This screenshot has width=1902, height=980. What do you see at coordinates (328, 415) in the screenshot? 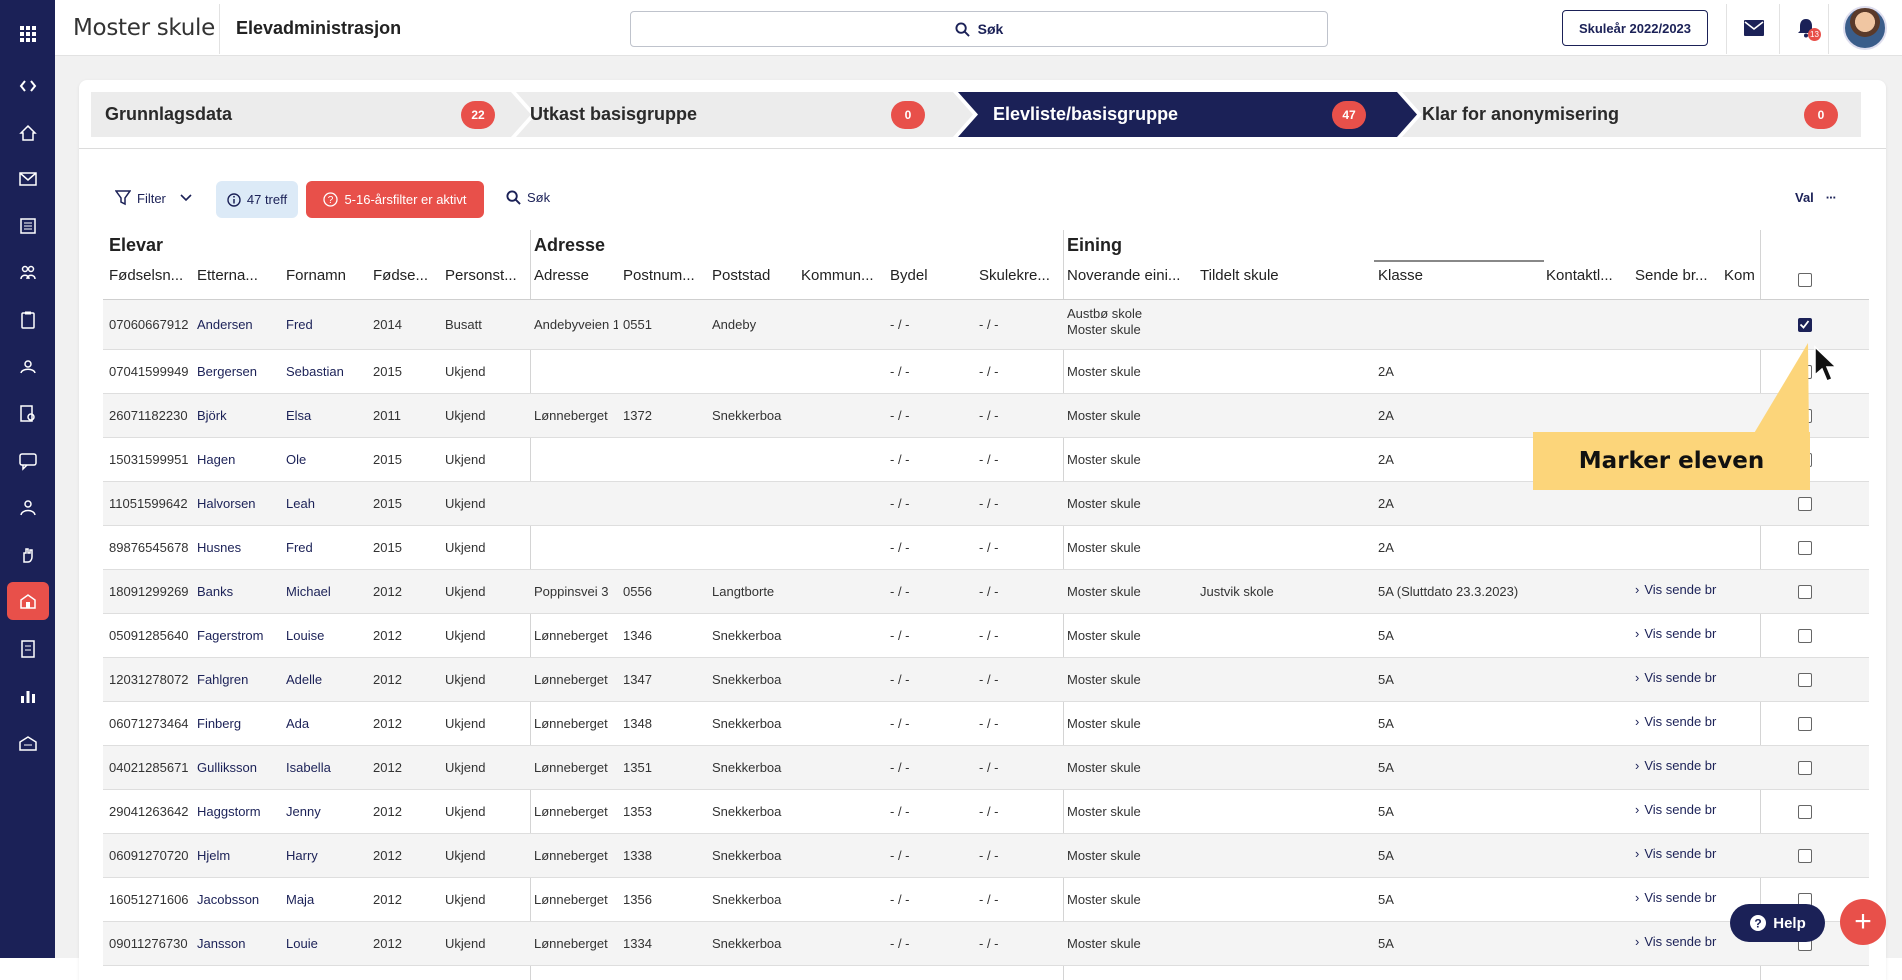
I see `first-name-link: Elsa` at bounding box center [328, 415].